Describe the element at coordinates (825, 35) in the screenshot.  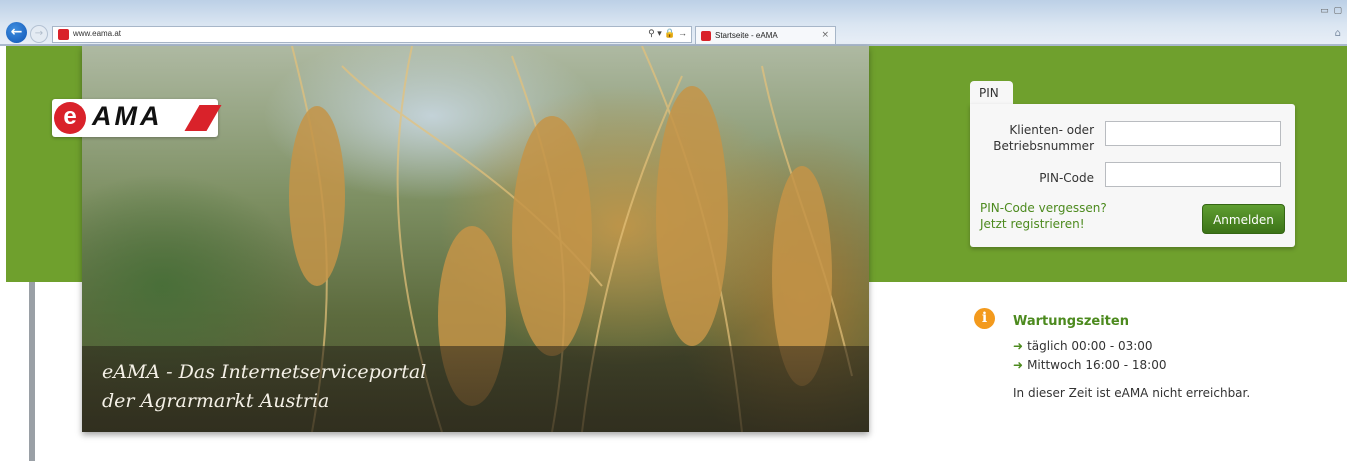
I see `close-icon: ×` at that location.